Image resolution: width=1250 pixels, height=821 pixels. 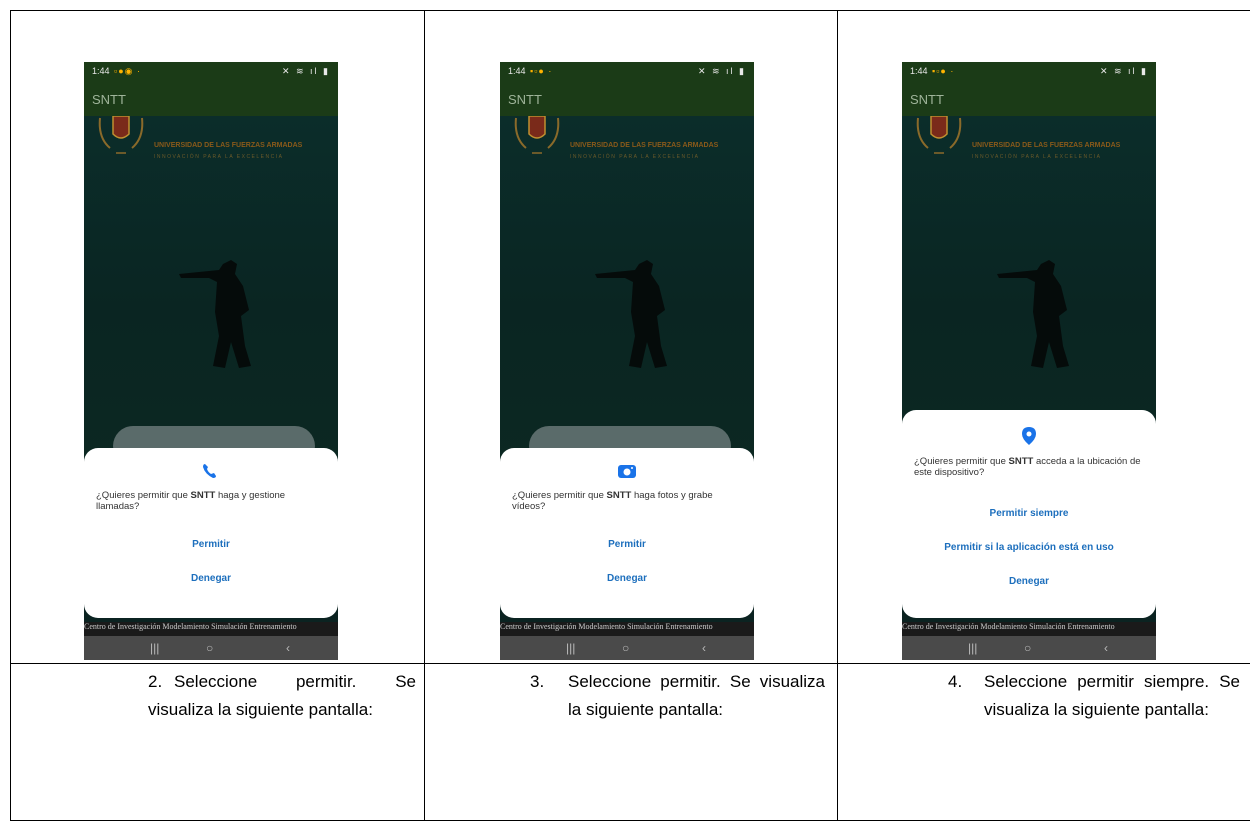 I want to click on status-bar: 1:44 ▫●◉ · ✕ ≋ ıl ▮, so click(x=211, y=72).